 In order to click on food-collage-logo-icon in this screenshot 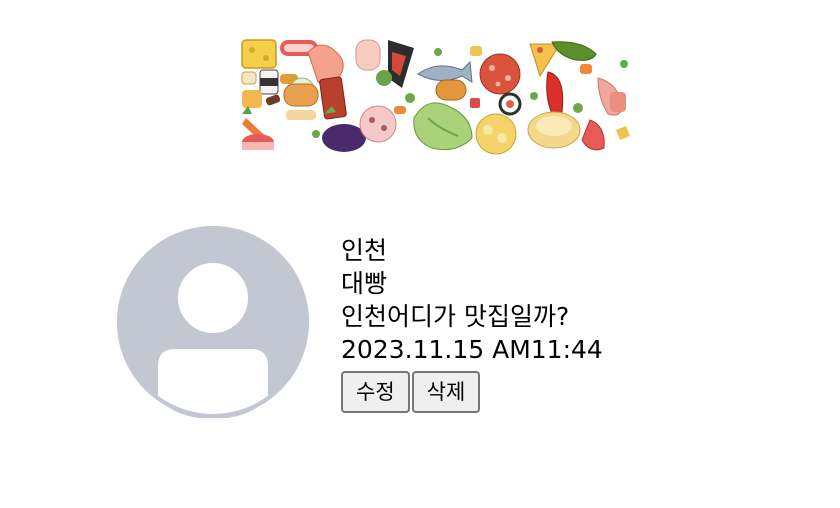, I will do `click(435, 97)`.